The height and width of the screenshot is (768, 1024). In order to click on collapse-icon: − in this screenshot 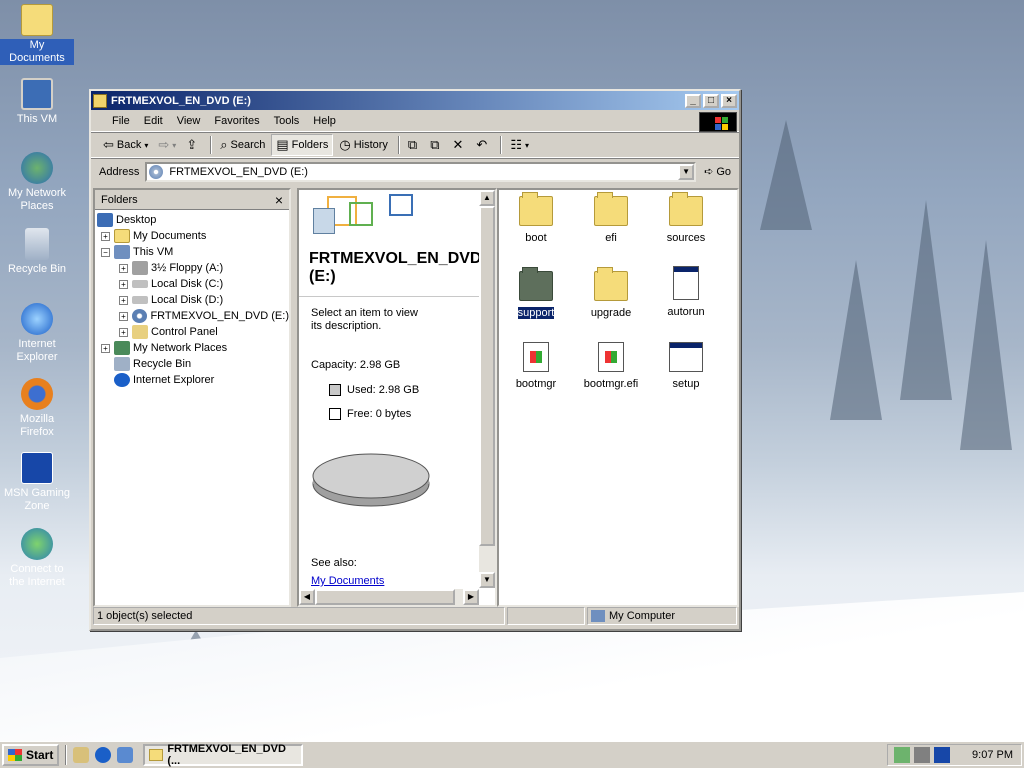, I will do `click(105, 252)`.